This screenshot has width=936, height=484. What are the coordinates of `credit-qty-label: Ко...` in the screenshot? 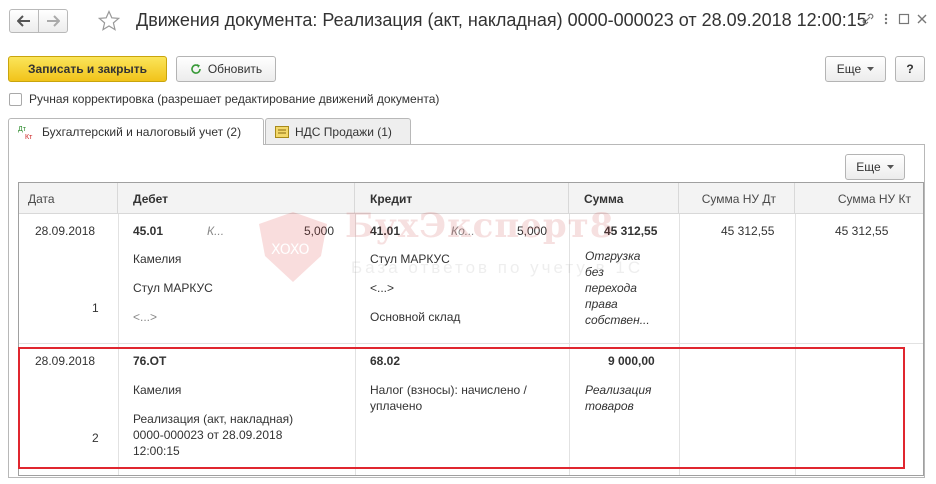 It's located at (463, 231).